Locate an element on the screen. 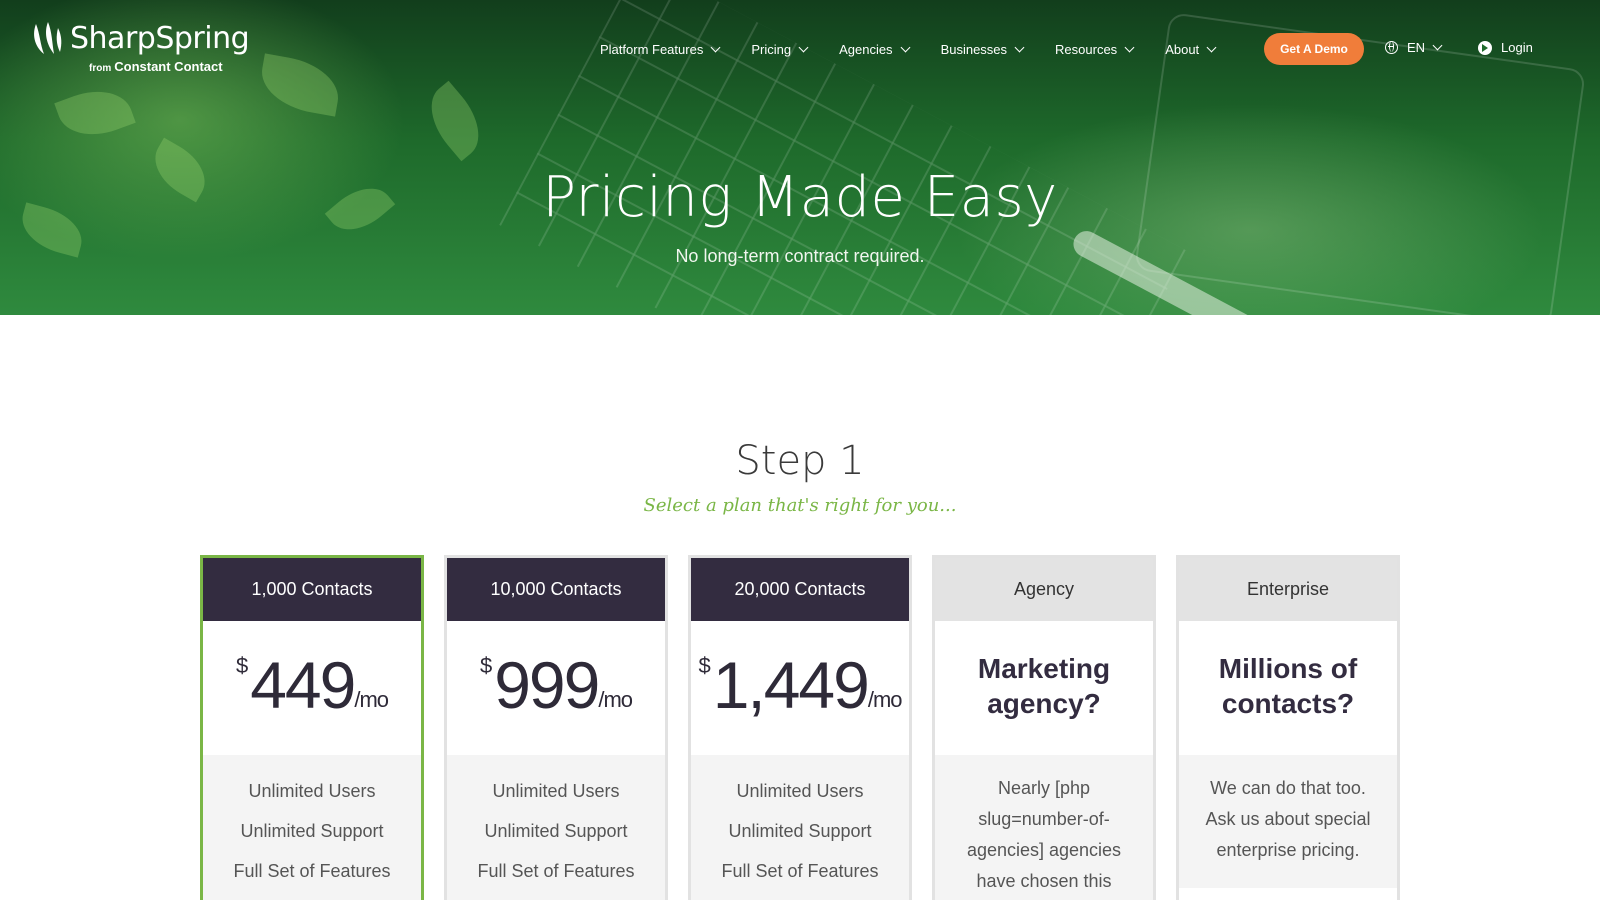 The width and height of the screenshot is (1600, 900). plan-footer-band is located at coordinates (1288, 894).